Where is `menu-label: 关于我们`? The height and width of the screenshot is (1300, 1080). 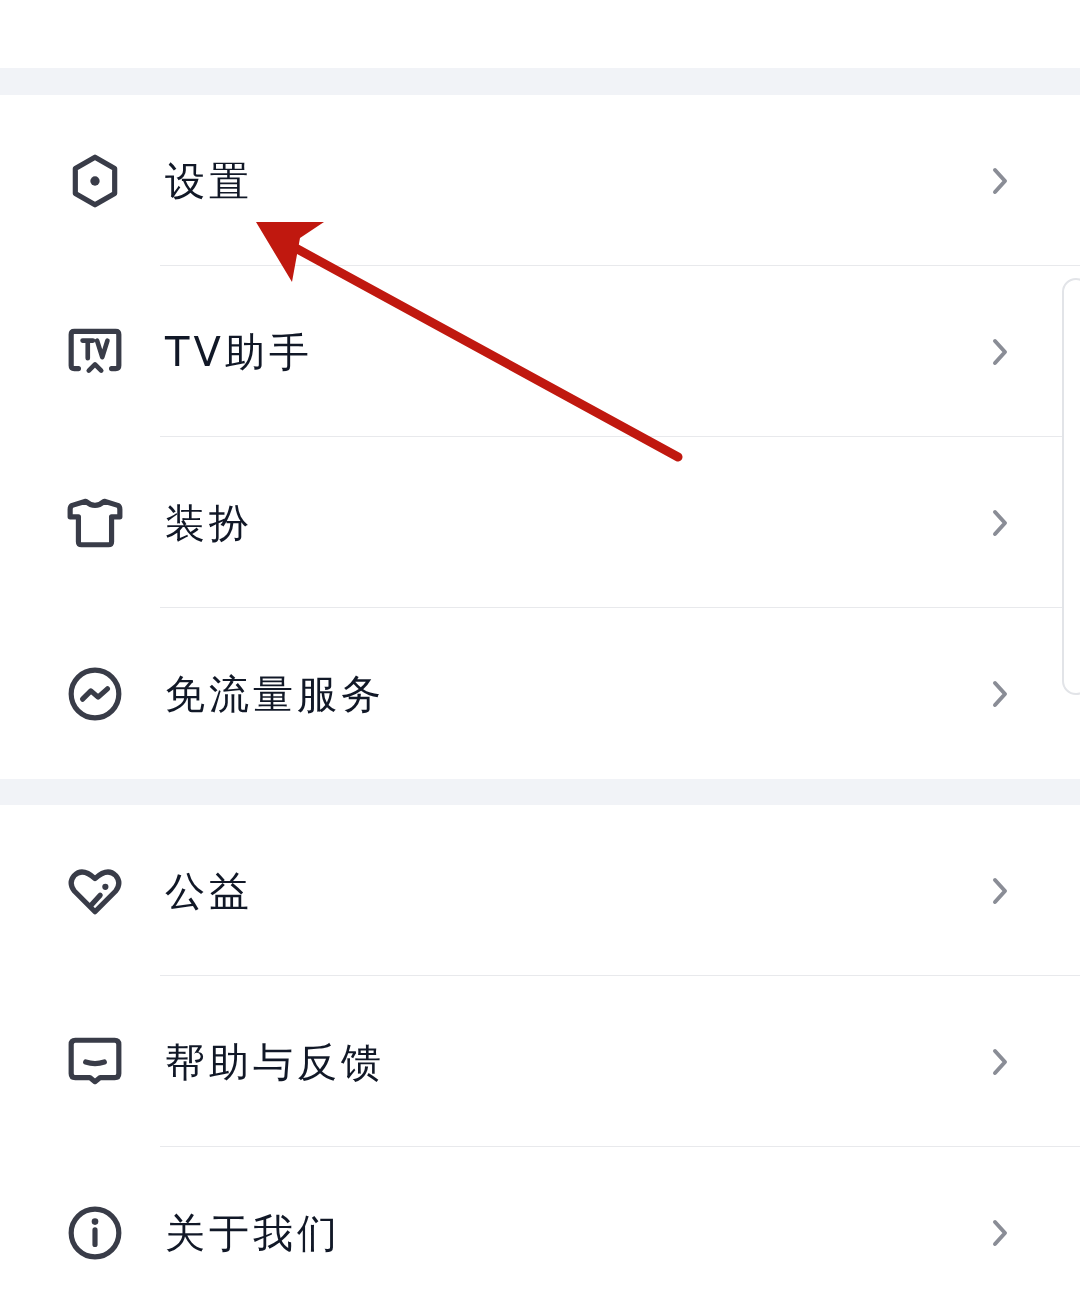
menu-label: 关于我们 is located at coordinates (253, 1233).